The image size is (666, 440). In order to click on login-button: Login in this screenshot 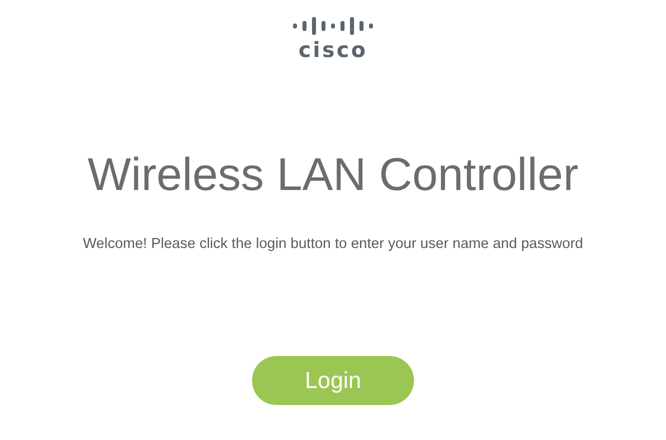, I will do `click(333, 380)`.